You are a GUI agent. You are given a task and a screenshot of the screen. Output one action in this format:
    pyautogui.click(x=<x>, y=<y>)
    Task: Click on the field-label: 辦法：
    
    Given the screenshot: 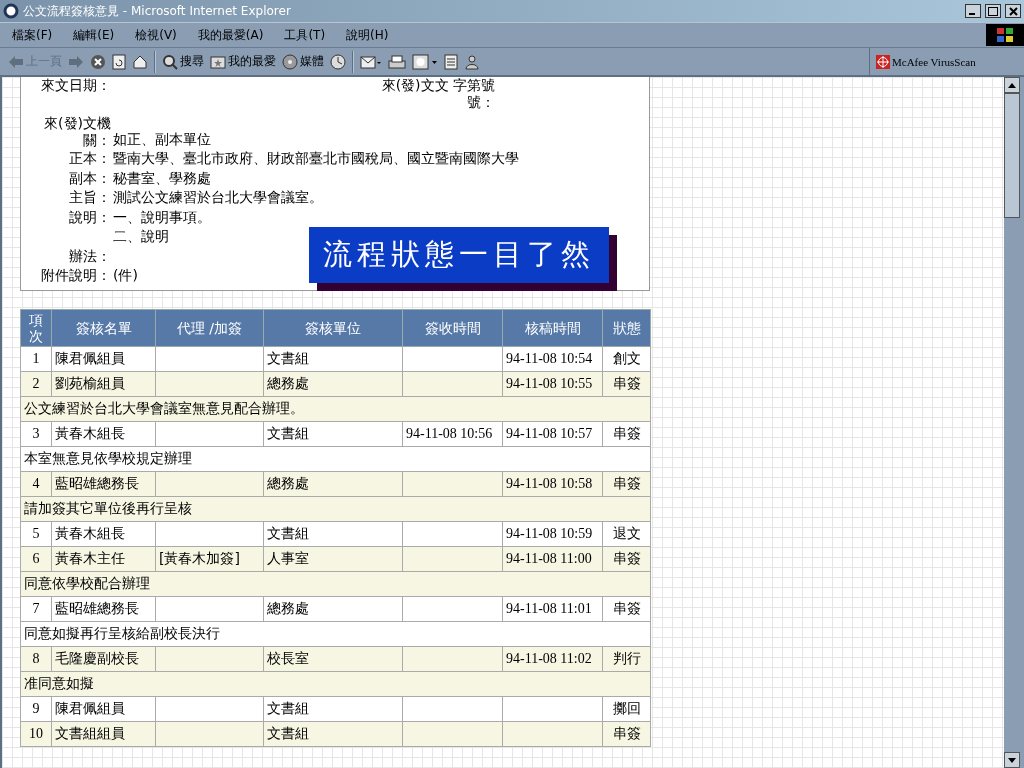 What is the action you would take?
    pyautogui.click(x=90, y=256)
    